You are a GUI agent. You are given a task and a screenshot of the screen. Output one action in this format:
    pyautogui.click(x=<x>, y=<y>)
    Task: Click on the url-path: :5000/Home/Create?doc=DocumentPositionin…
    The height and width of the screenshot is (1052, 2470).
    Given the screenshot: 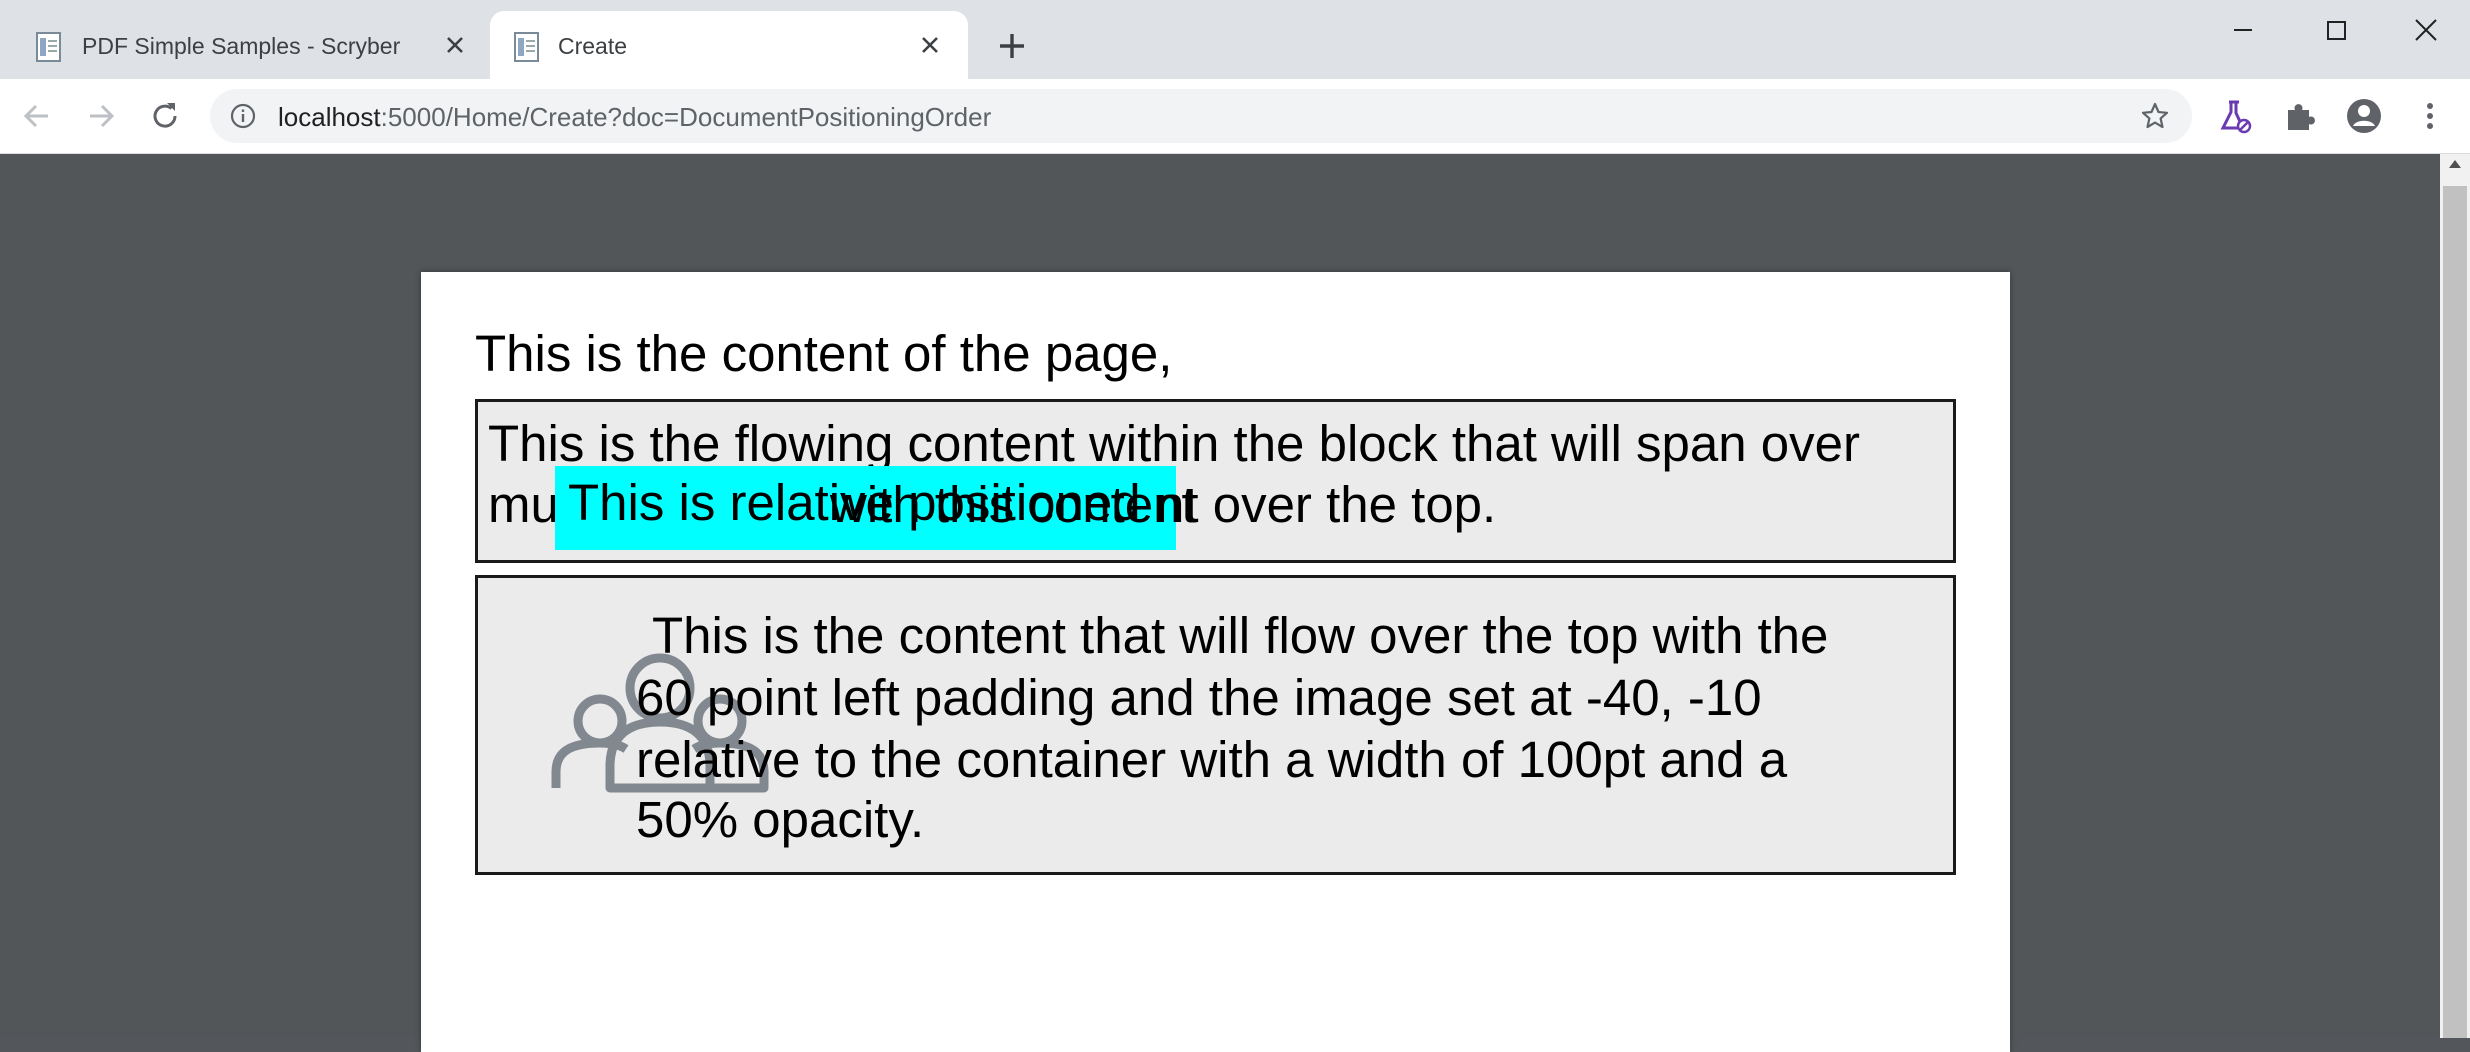 What is the action you would take?
    pyautogui.click(x=686, y=117)
    